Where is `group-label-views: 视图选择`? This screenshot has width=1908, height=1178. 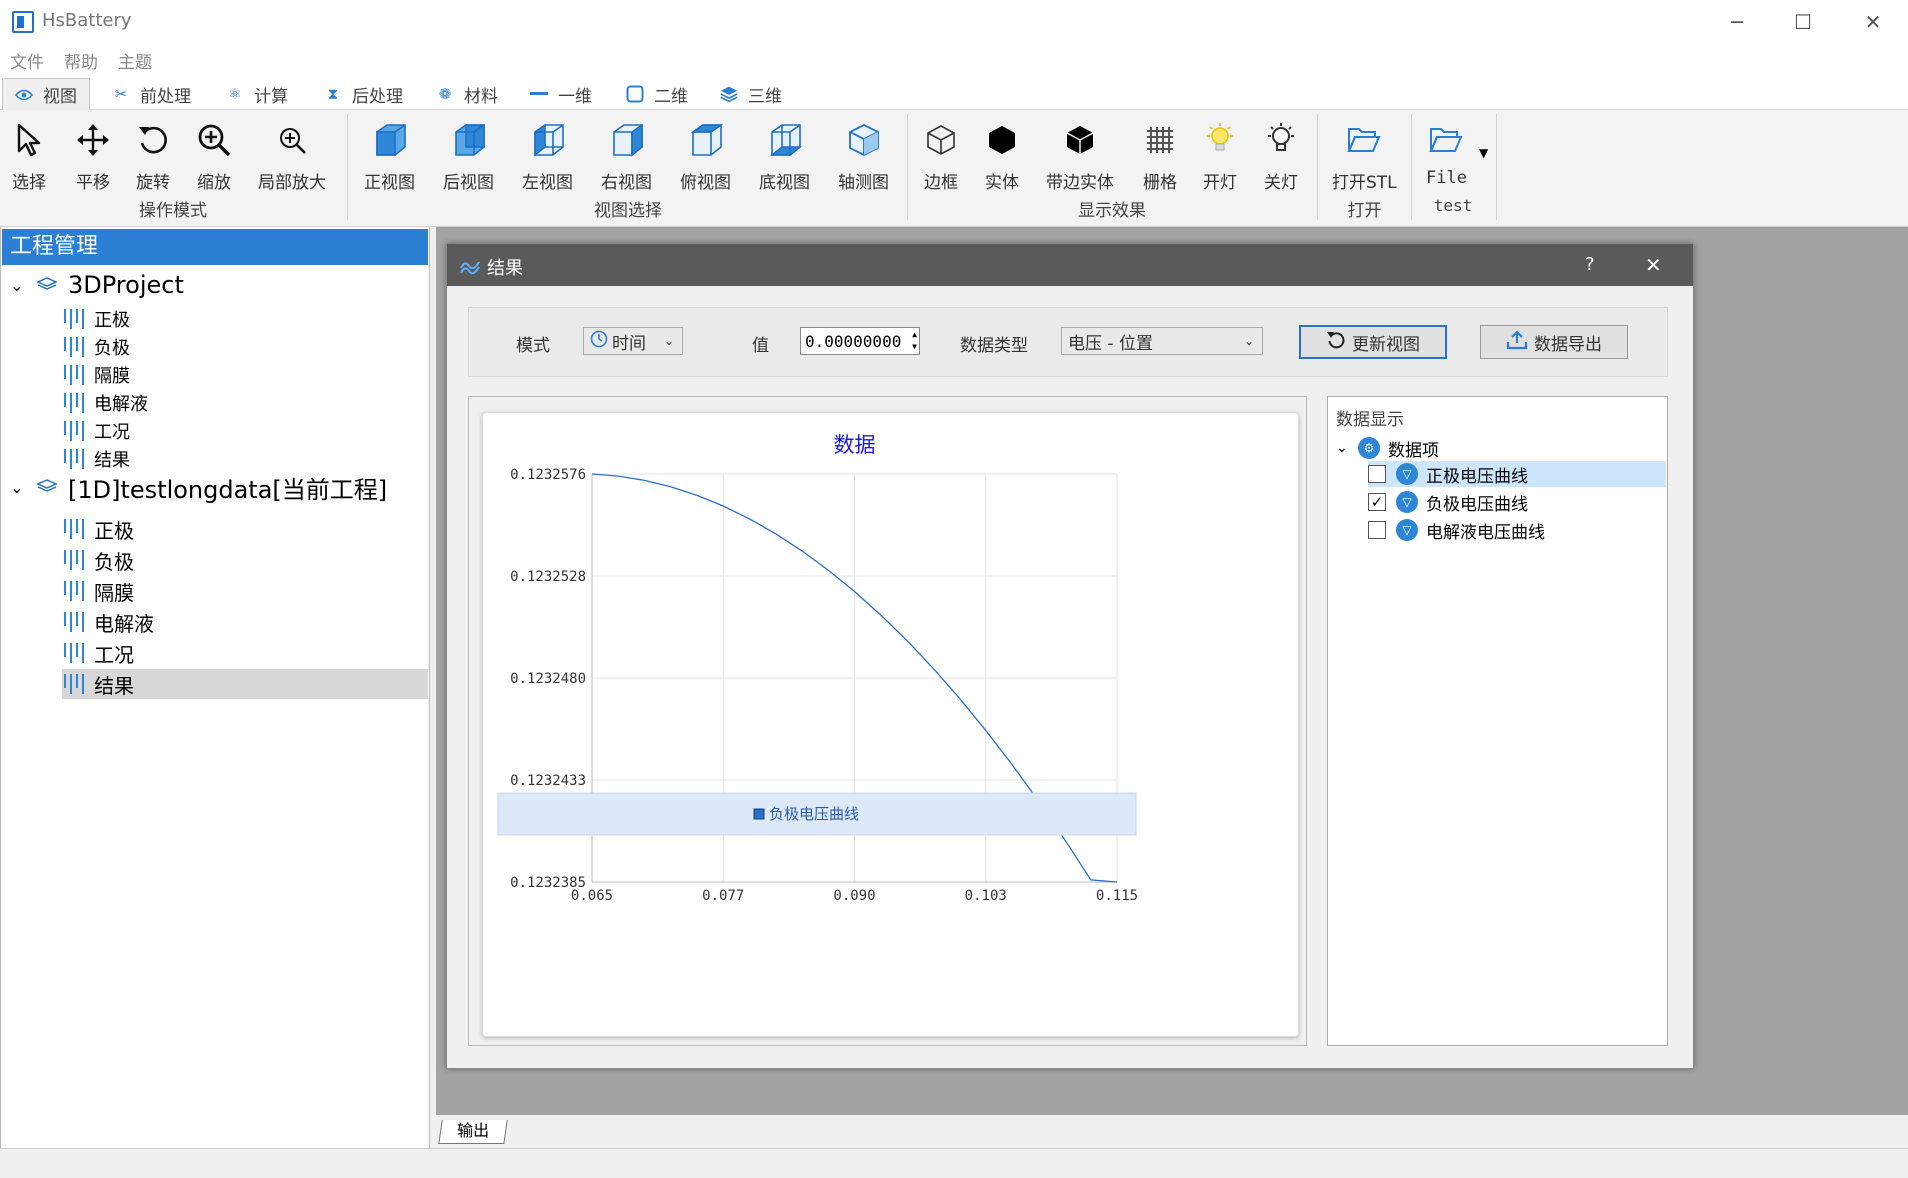 group-label-views: 视图选择 is located at coordinates (628, 211).